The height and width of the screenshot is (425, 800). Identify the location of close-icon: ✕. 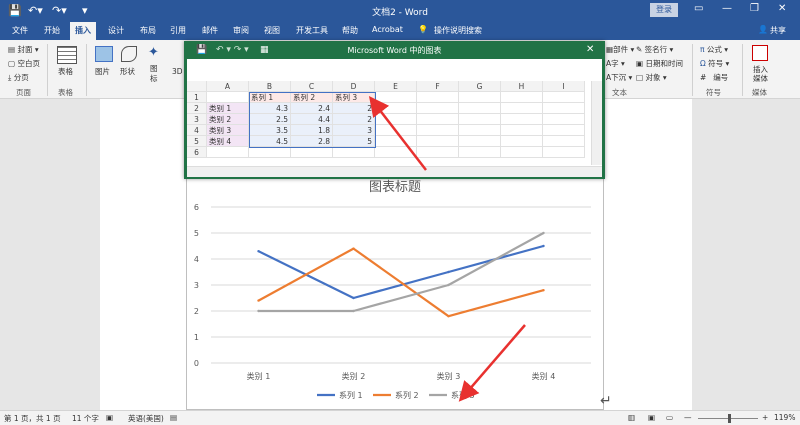
(782, 8).